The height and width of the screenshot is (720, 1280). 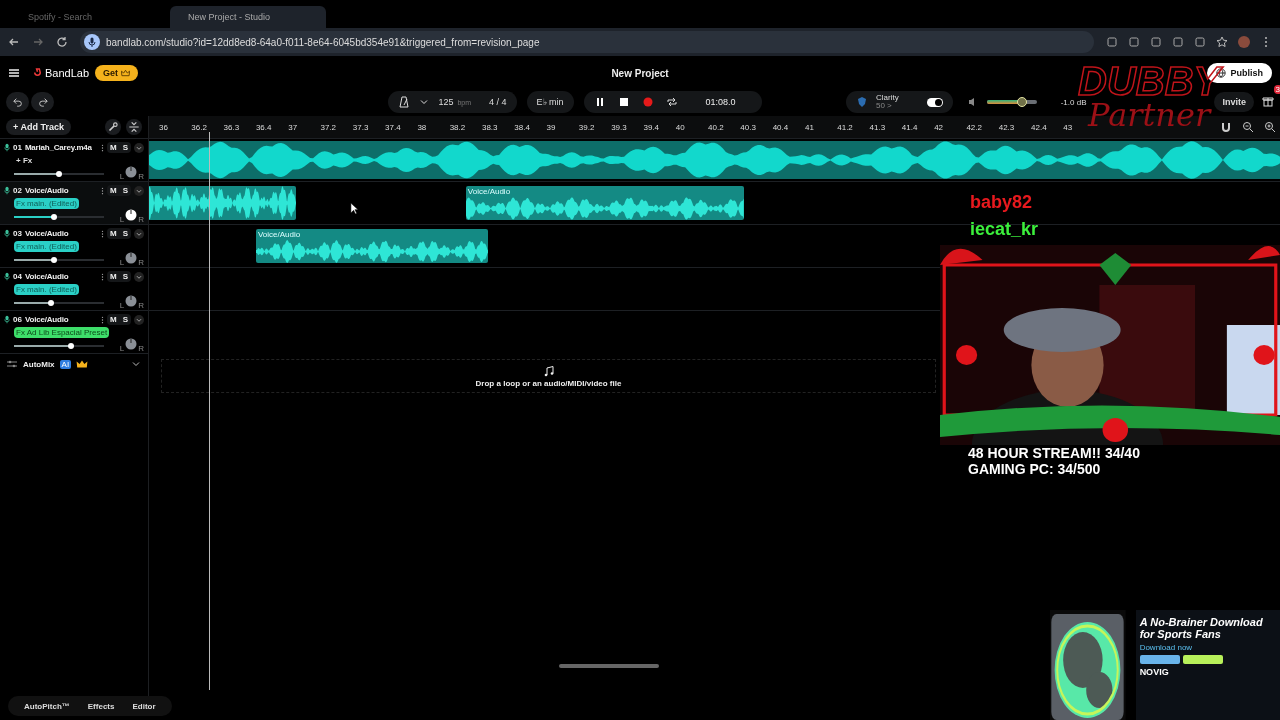 What do you see at coordinates (609, 666) in the screenshot?
I see `horizontal-scrollbar` at bounding box center [609, 666].